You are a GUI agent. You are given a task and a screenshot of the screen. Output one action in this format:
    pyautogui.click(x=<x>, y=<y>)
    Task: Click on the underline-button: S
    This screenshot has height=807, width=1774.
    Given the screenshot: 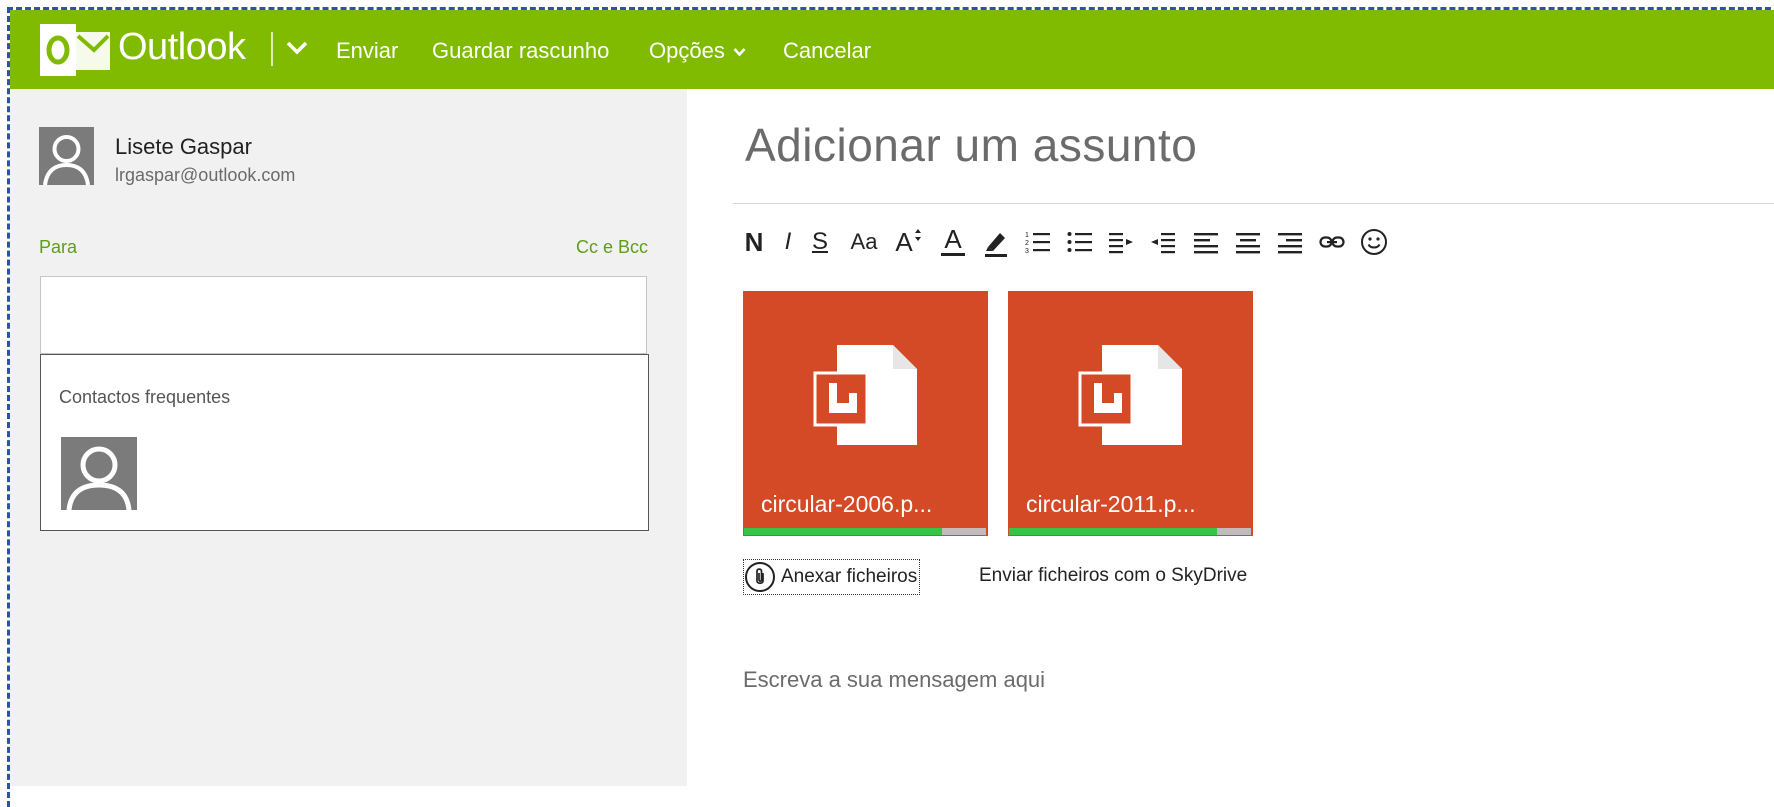 What is the action you would take?
    pyautogui.click(x=820, y=242)
    